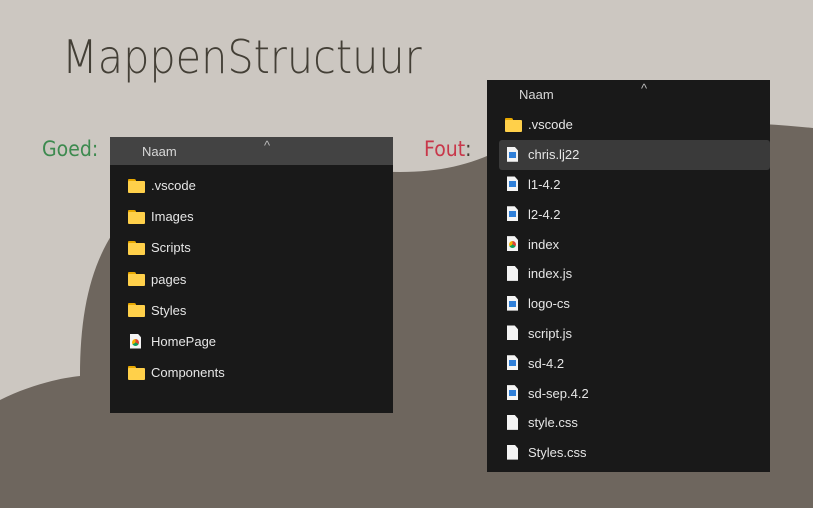  Describe the element at coordinates (544, 244) in the screenshot. I see `item-name: index` at that location.